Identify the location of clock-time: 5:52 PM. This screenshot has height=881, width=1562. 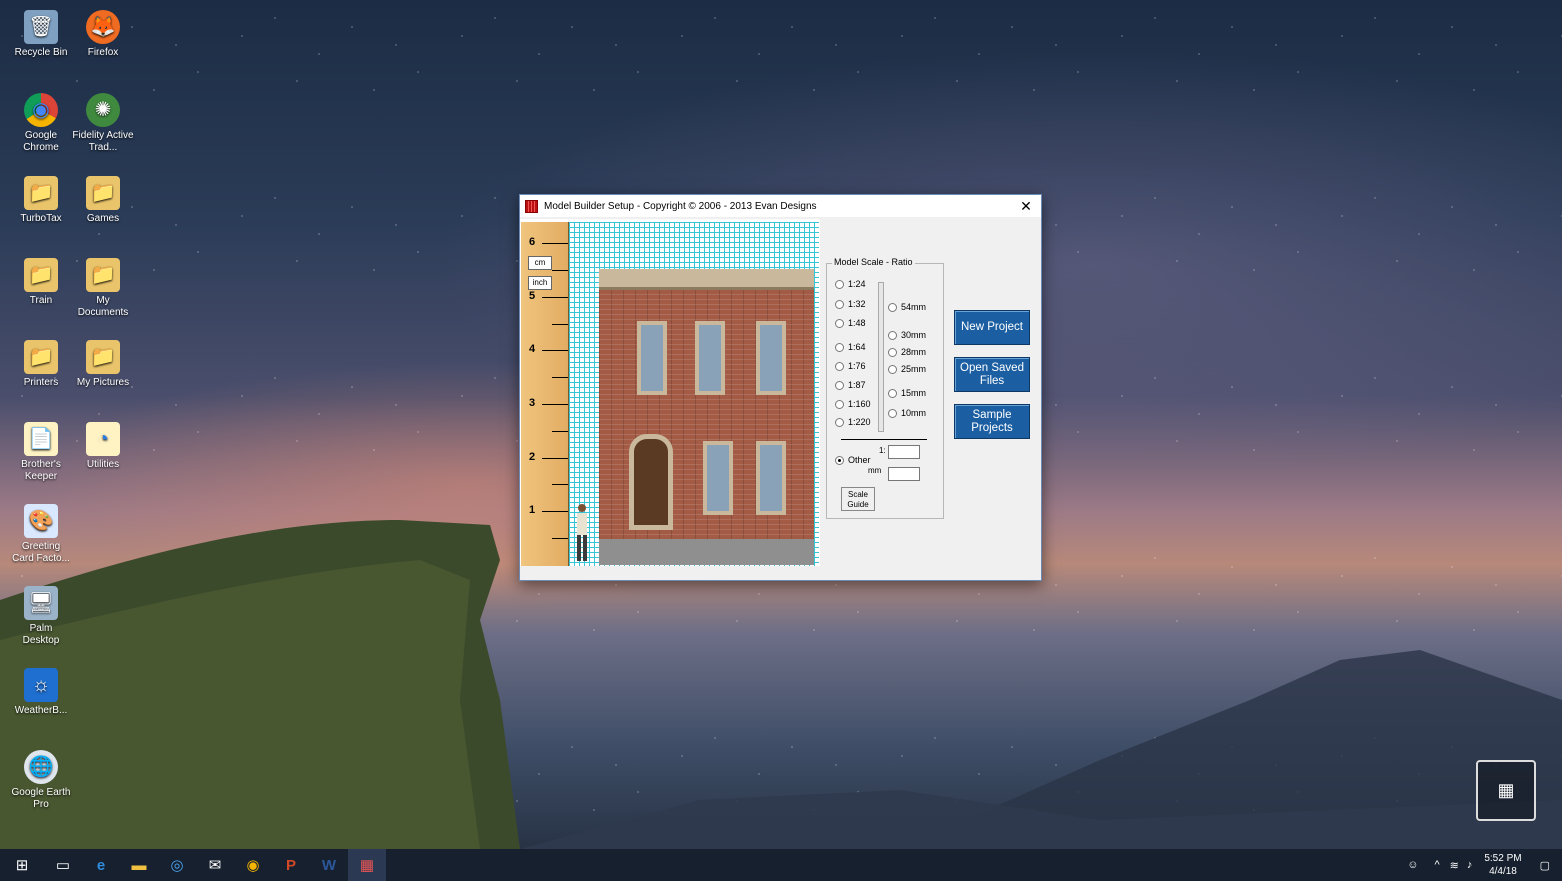
(1503, 858).